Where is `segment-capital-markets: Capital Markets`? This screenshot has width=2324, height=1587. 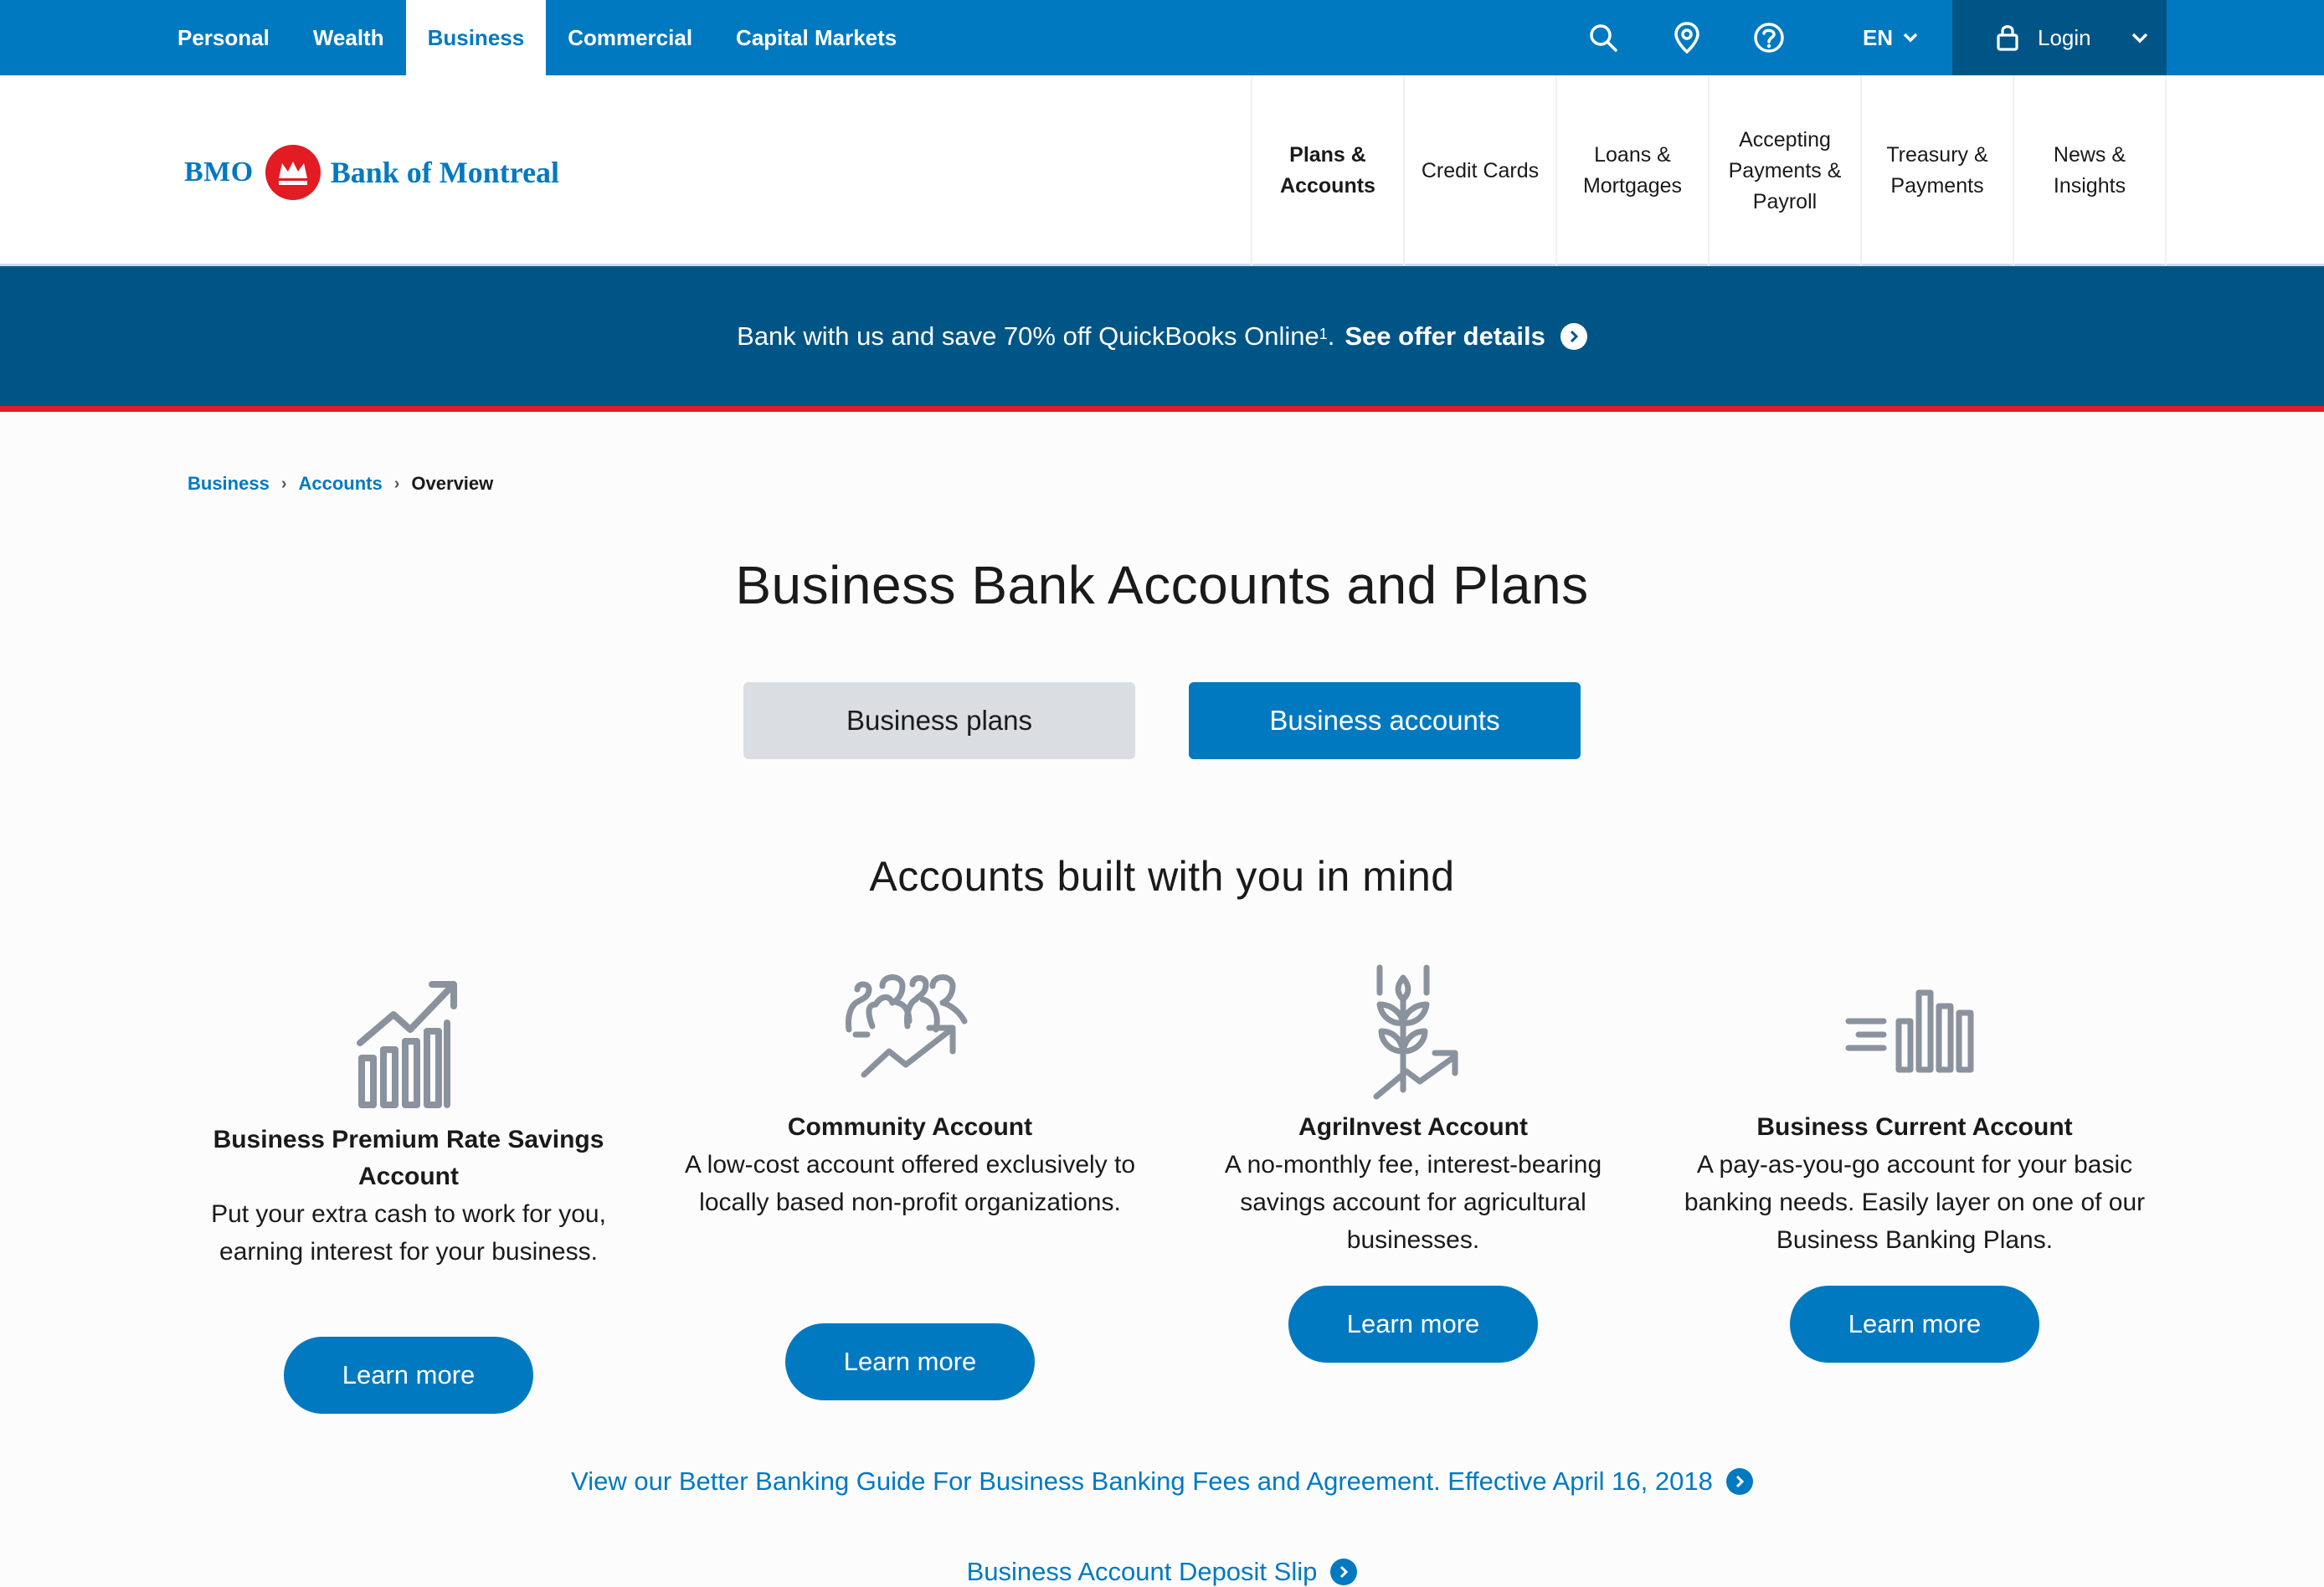
segment-capital-markets: Capital Markets is located at coordinates (816, 37).